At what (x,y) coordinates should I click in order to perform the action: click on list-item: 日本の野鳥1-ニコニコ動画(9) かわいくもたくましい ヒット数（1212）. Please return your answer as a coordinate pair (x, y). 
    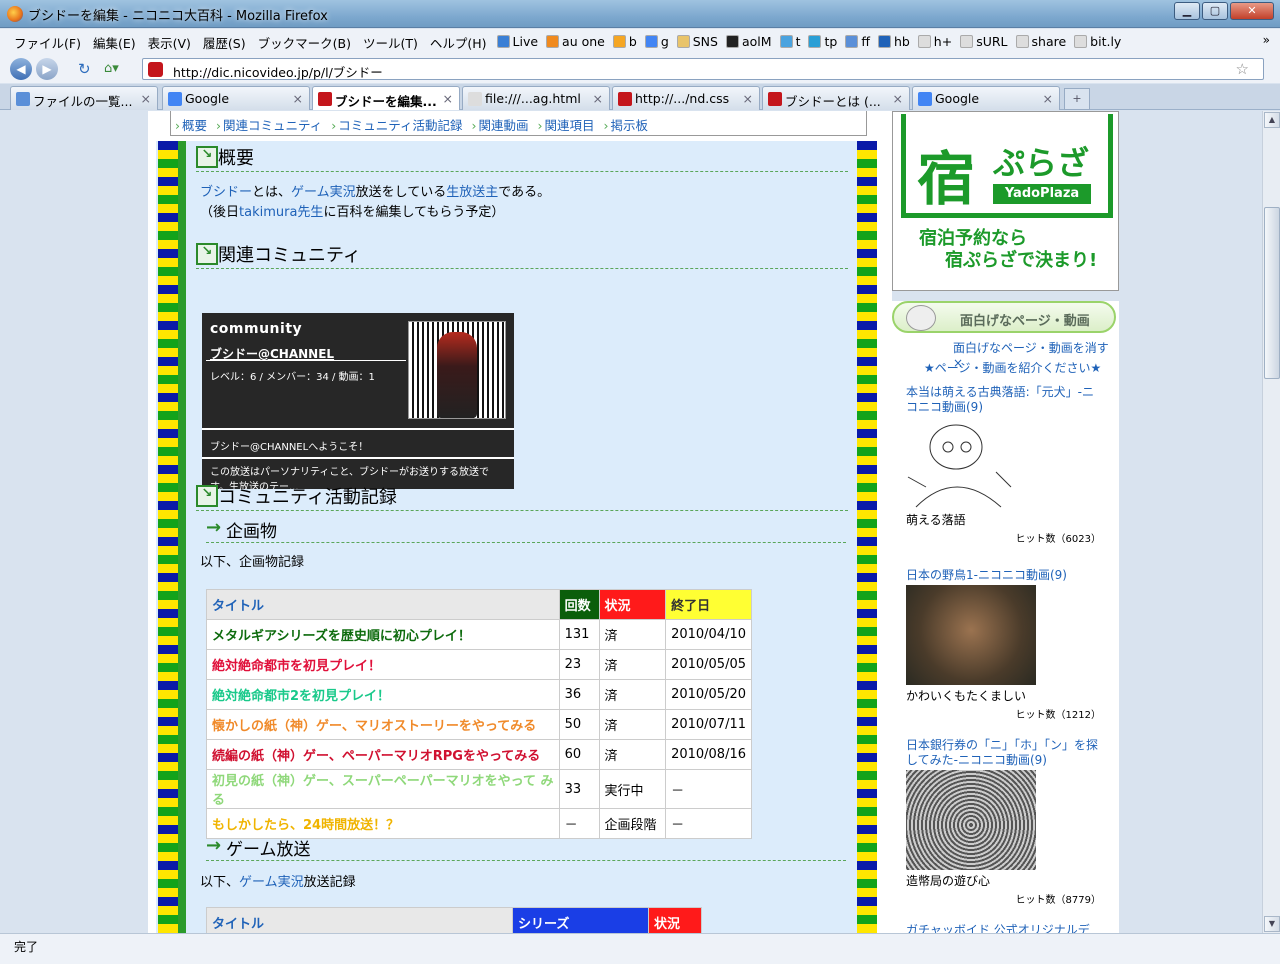
    Looking at the image, I should click on (1003, 644).